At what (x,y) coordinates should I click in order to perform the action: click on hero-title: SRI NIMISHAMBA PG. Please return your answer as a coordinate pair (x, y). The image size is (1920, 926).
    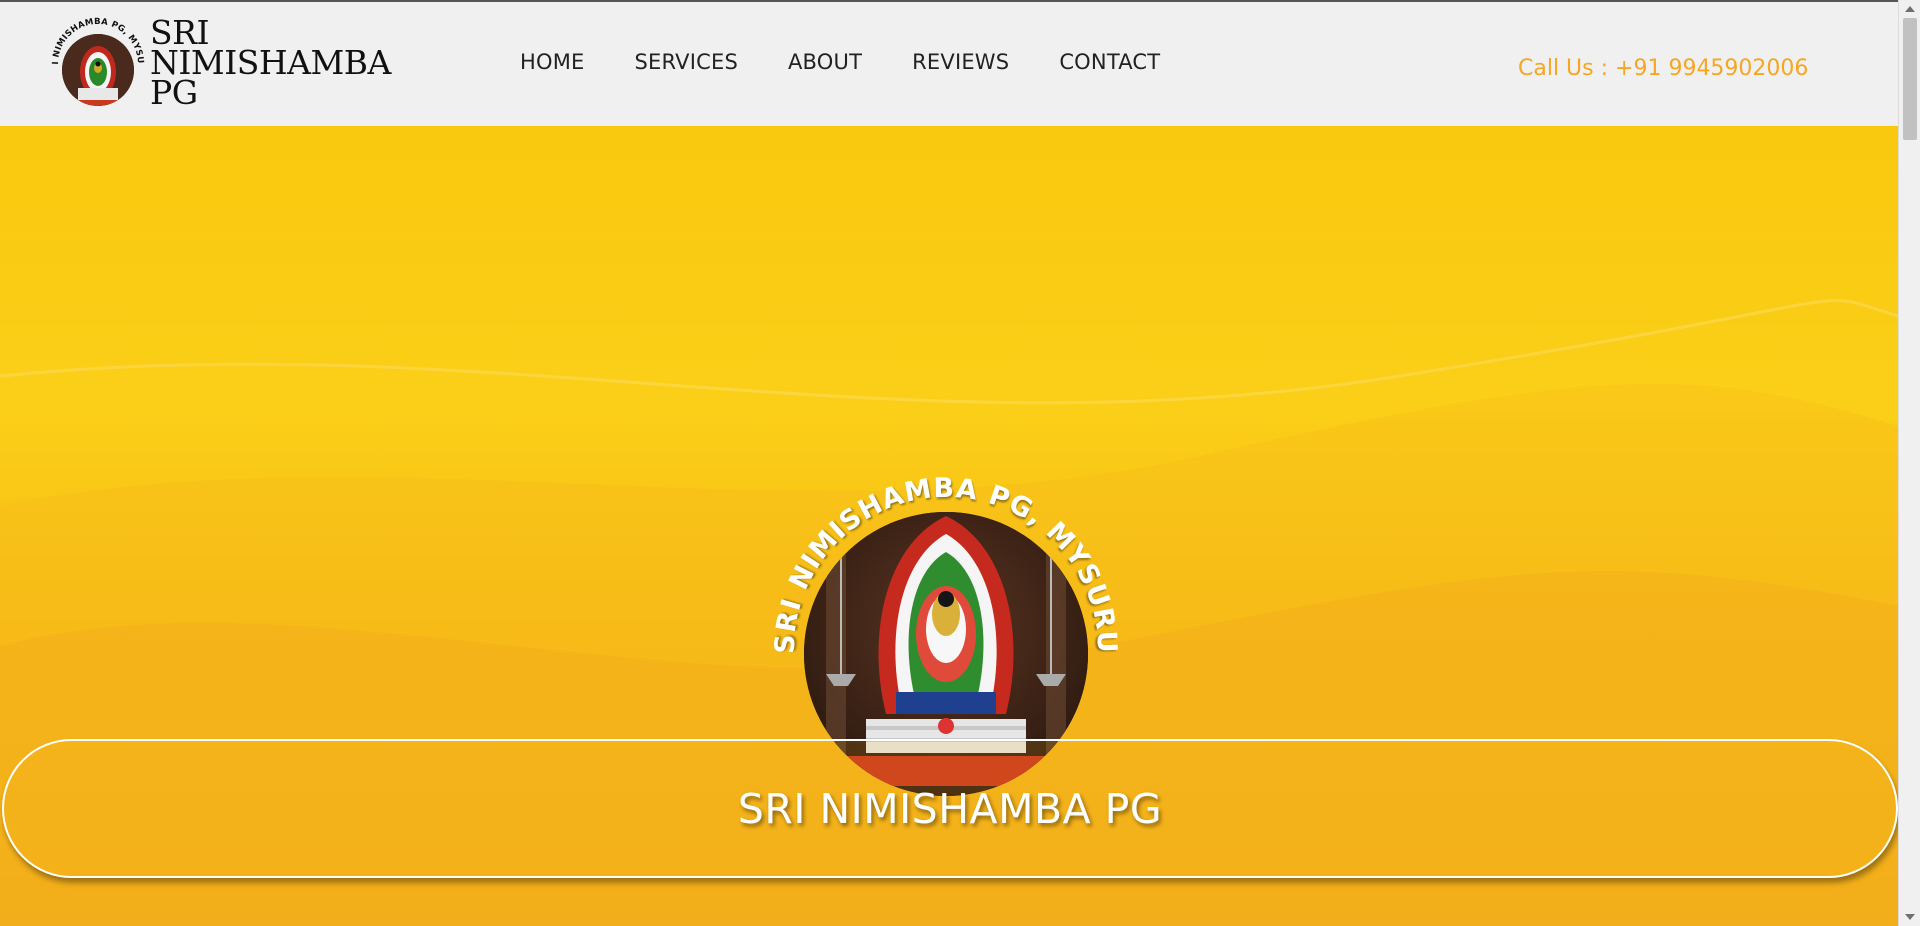
    Looking at the image, I should click on (950, 808).